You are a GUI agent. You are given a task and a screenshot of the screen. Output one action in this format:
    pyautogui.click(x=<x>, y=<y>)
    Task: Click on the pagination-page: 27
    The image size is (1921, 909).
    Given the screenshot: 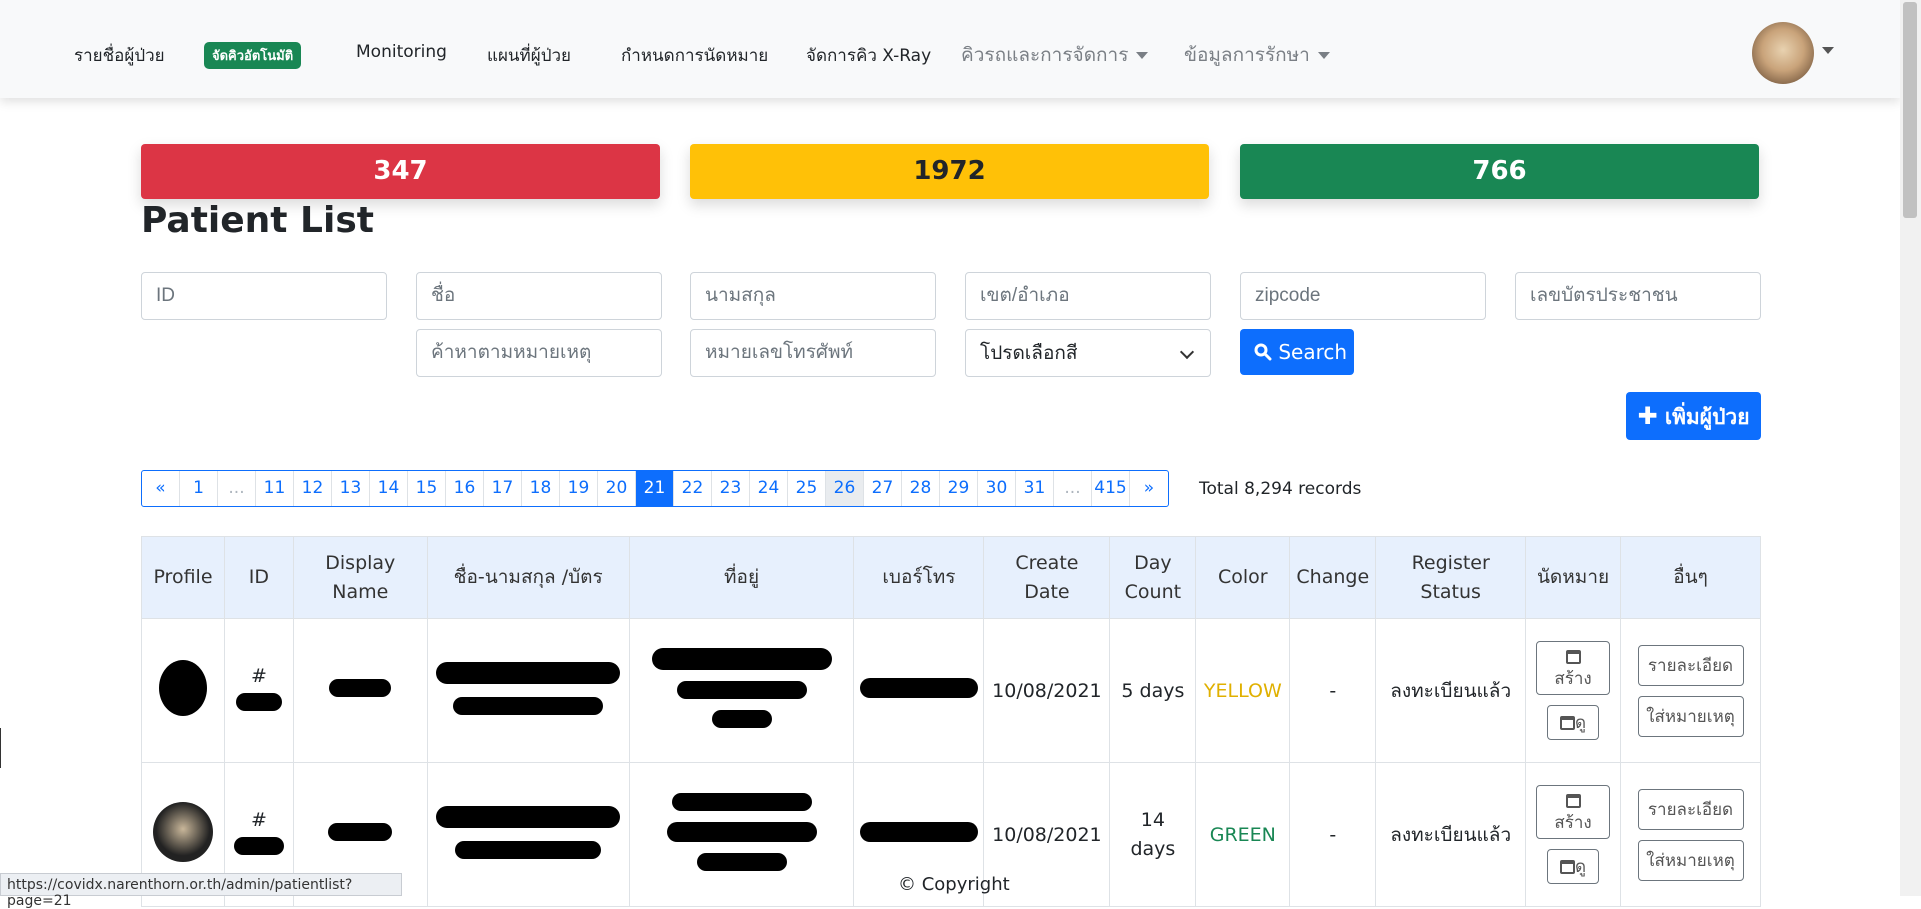 What is the action you would take?
    pyautogui.click(x=883, y=488)
    